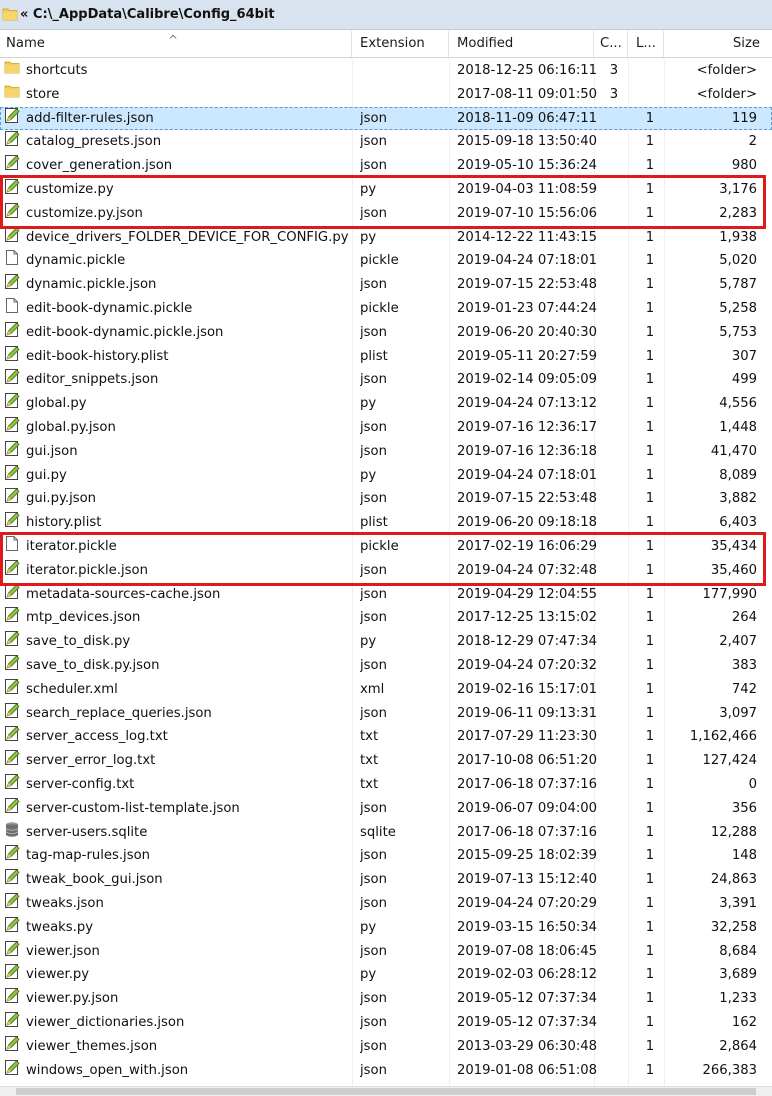  I want to click on file-row: shortcuts 2018-12-25 06:16:11 3 <folder>, so click(386, 71).